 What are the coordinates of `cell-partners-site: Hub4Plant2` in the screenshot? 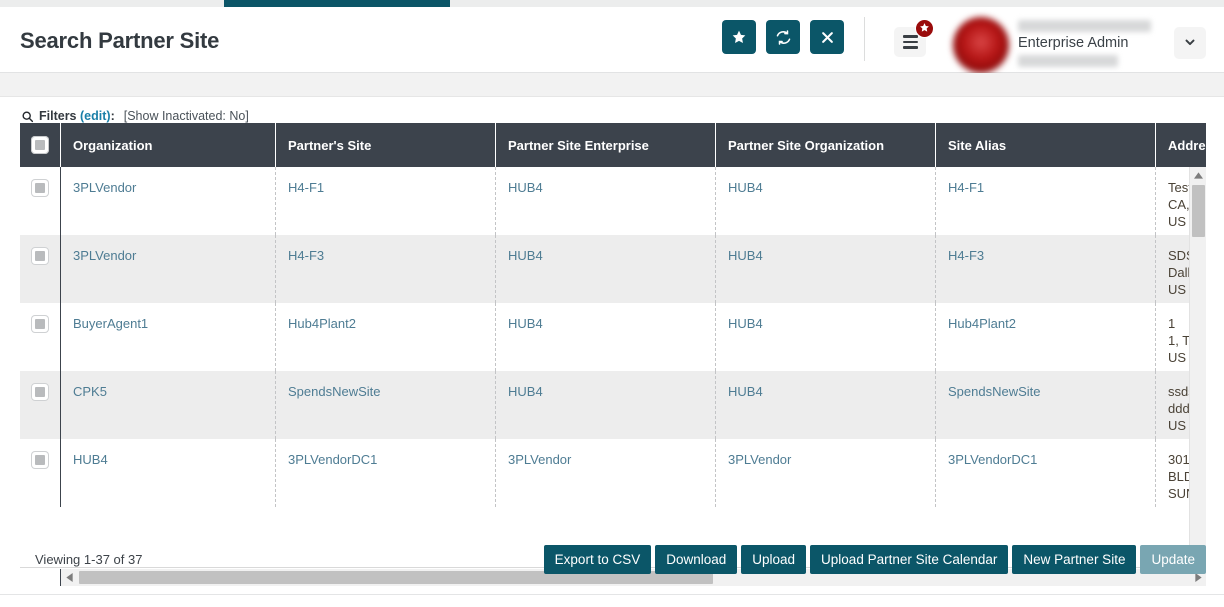 It's located at (385, 337).